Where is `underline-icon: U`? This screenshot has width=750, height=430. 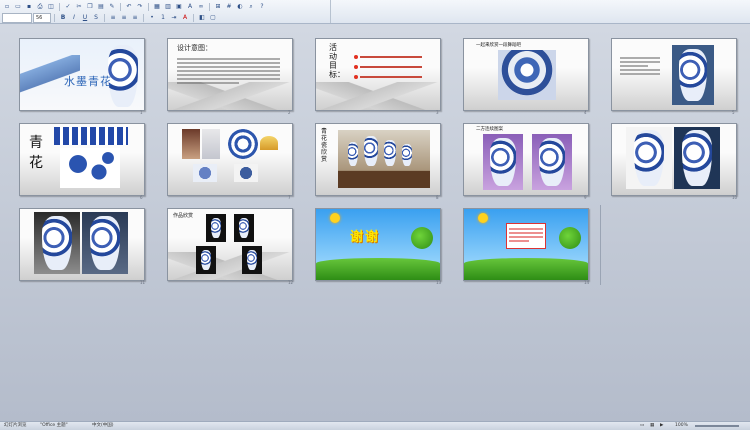
underline-icon: U is located at coordinates (85, 18).